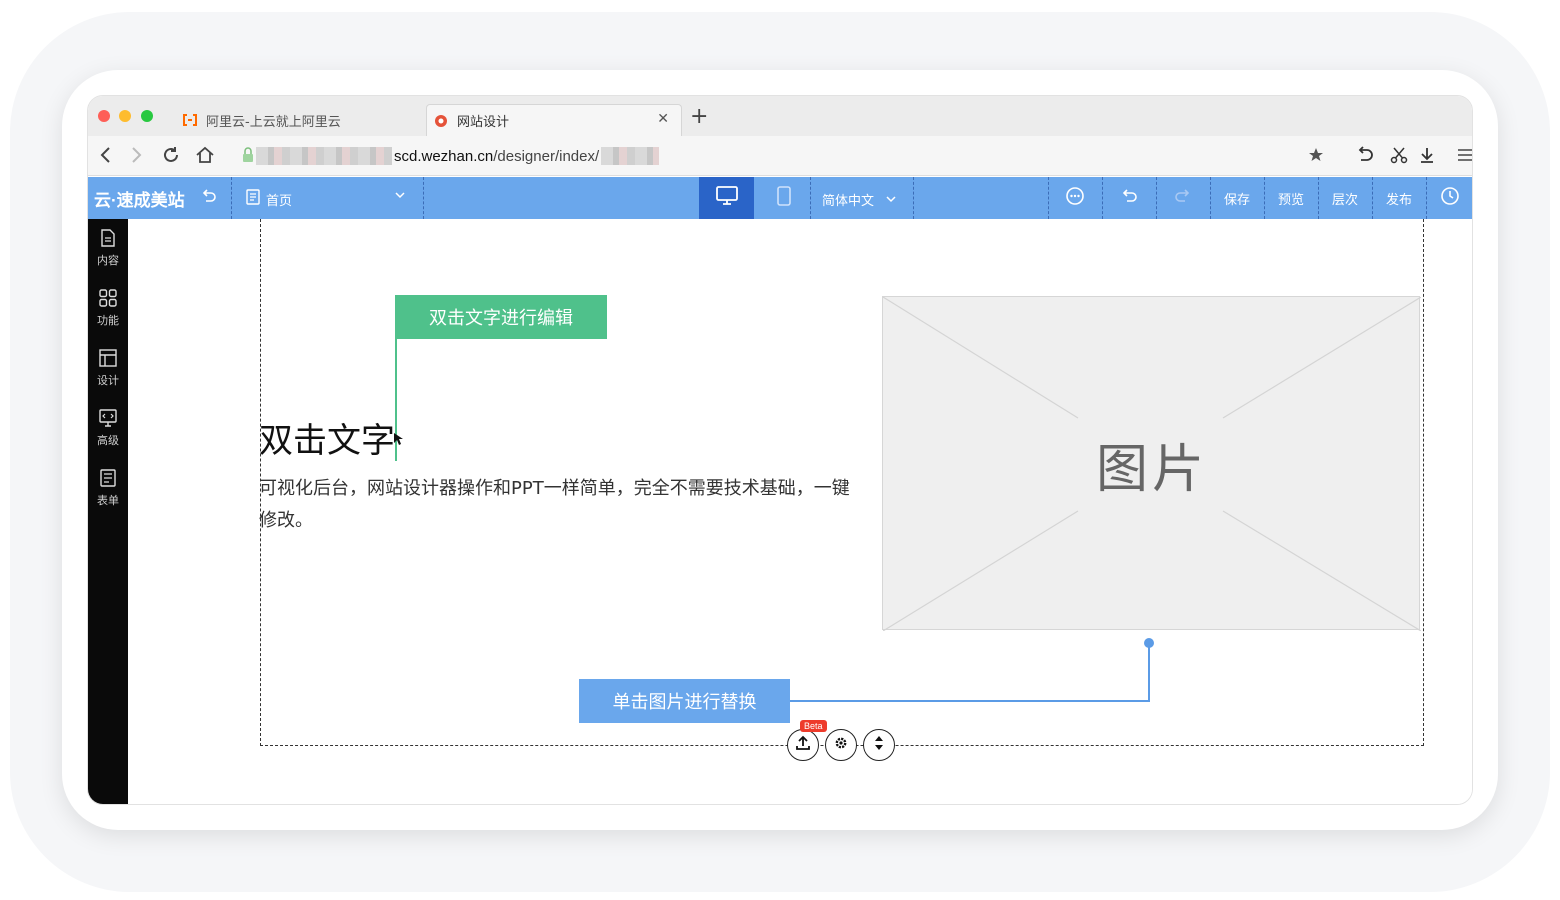  Describe the element at coordinates (108, 440) in the screenshot. I see `sidebar-item-label: 高级` at that location.